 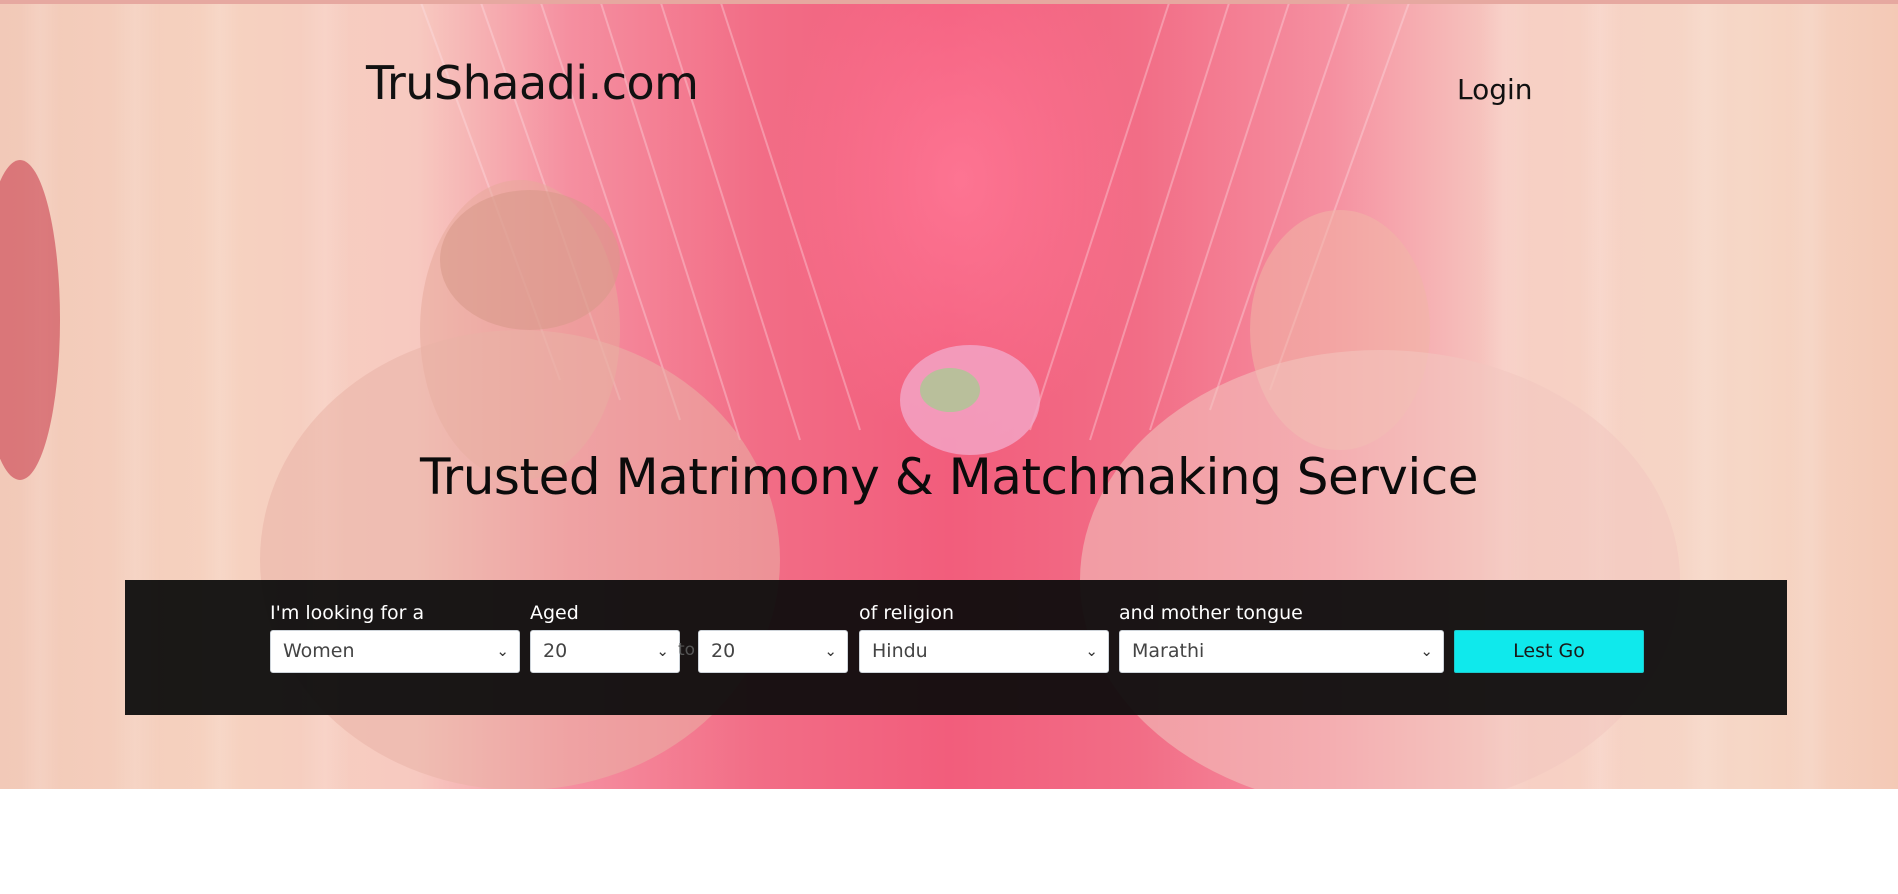 I want to click on mother-tongue-select-value: Marathi, so click(x=1168, y=651).